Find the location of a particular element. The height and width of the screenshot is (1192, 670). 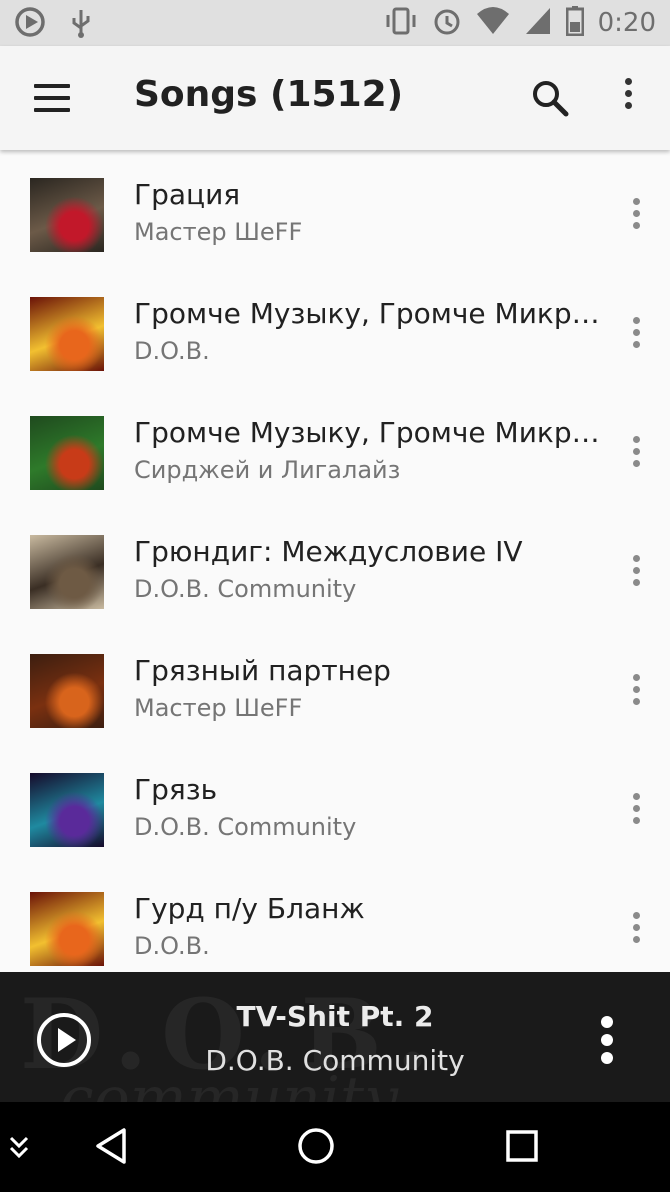

search-icon is located at coordinates (550, 100).